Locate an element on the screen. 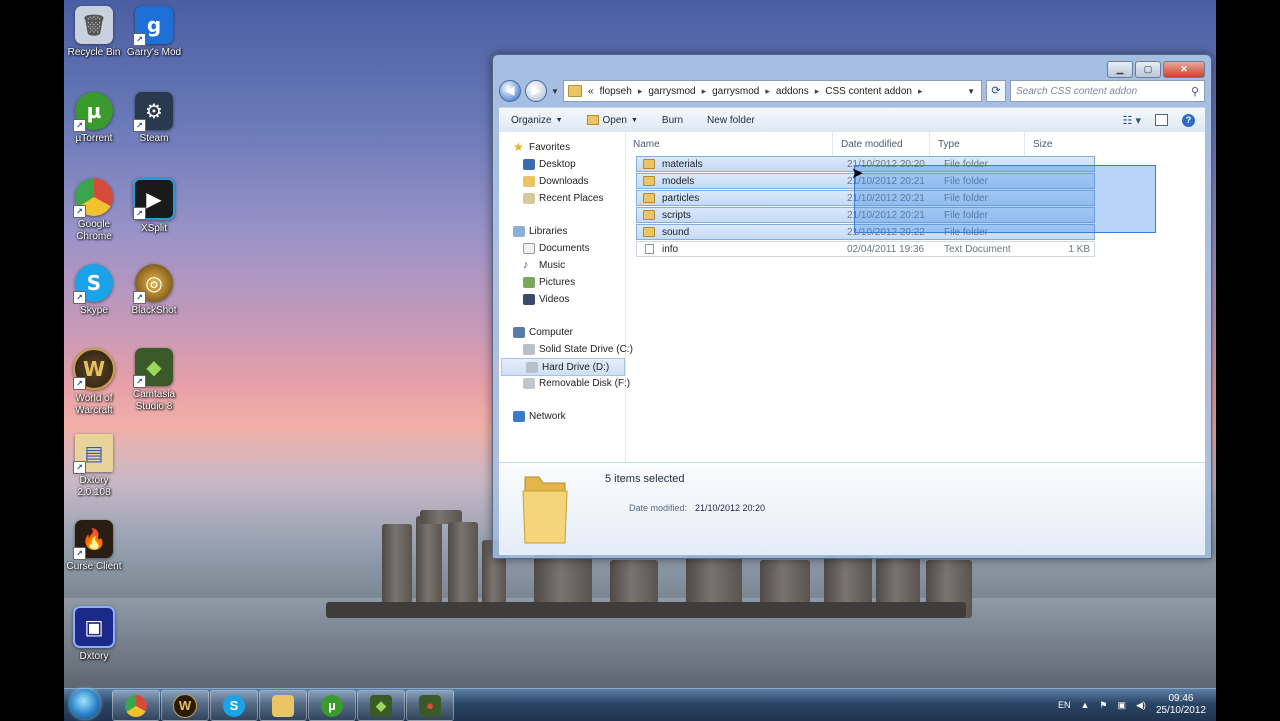  file-type: Text Document is located at coordinates (977, 249).